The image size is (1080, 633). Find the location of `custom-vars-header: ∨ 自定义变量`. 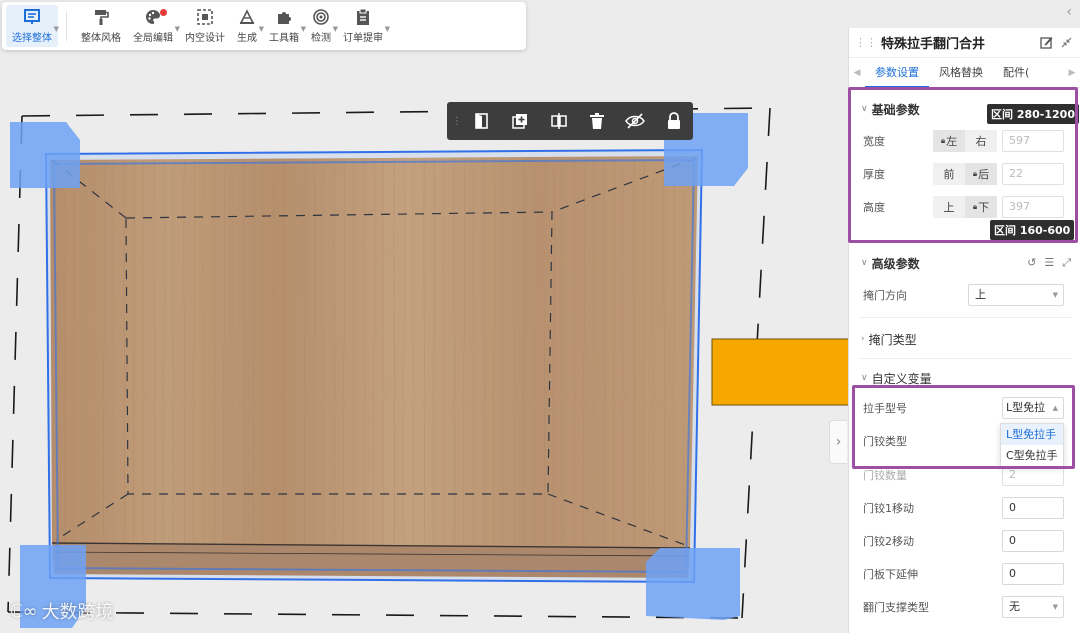

custom-vars-header: ∨ 自定义变量 is located at coordinates (964, 378).